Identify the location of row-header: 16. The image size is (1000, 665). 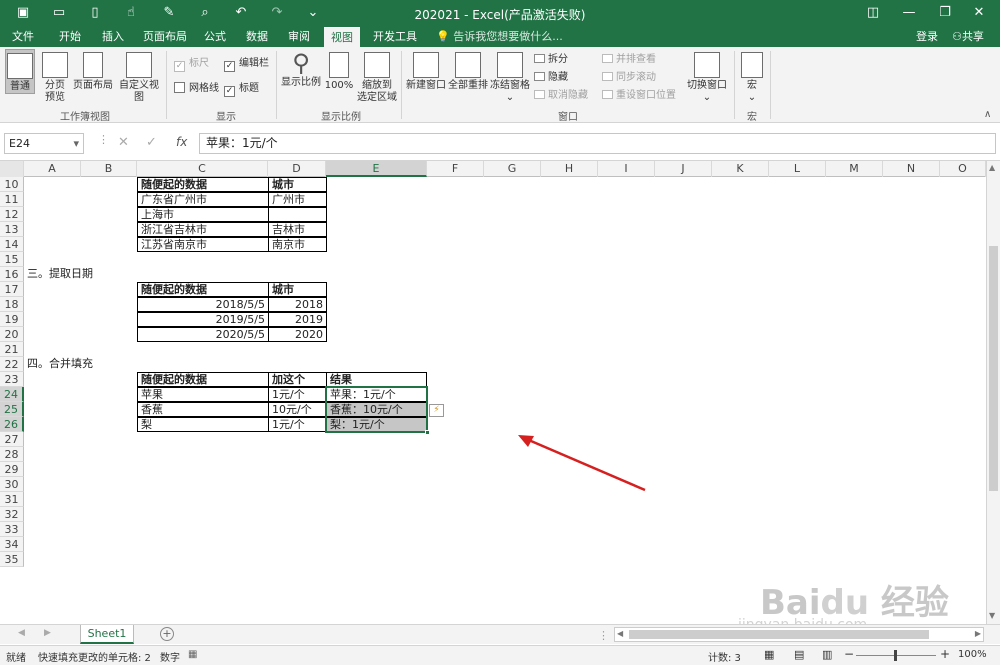
(12, 274).